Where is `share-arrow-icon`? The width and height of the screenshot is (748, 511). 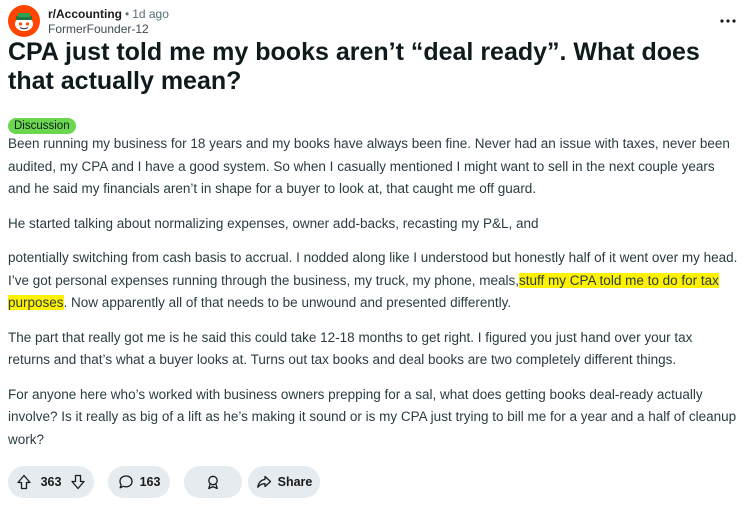 share-arrow-icon is located at coordinates (263, 481).